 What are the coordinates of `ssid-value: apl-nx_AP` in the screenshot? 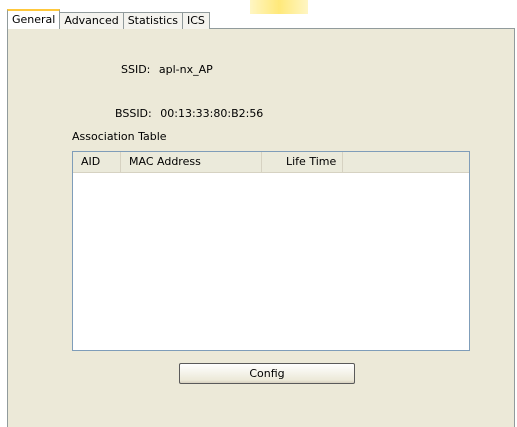 It's located at (185, 69).